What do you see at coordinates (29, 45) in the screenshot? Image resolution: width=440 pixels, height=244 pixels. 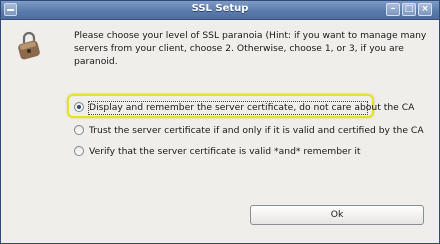 I see `padlock-icon` at bounding box center [29, 45].